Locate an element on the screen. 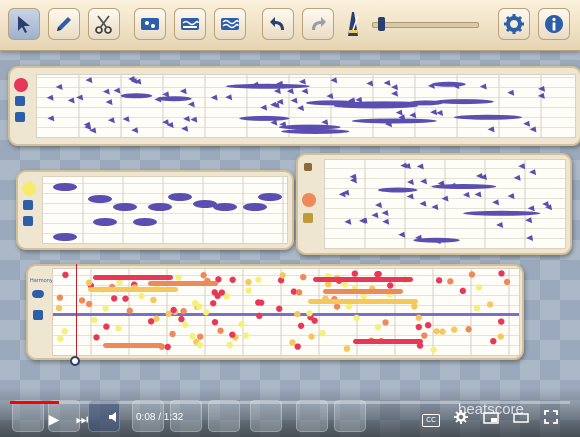  piano-score-sheet is located at coordinates (445, 204).